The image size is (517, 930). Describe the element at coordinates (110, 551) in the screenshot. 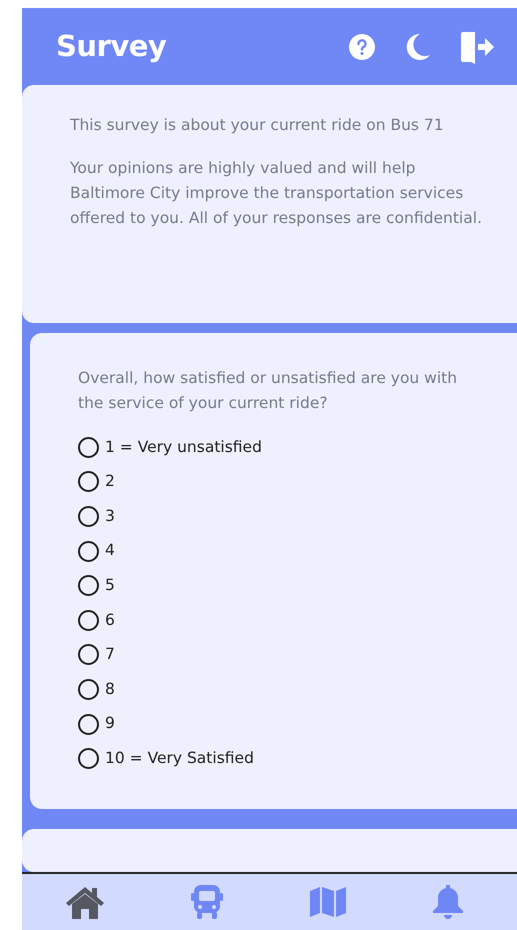

I see `option-label: 4` at that location.